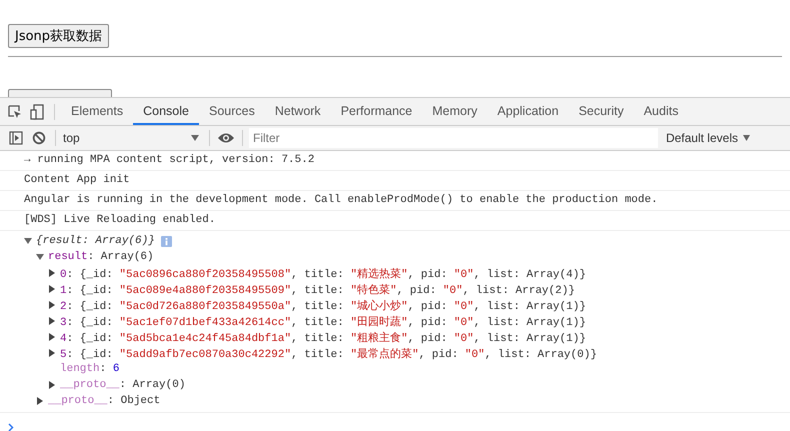  What do you see at coordinates (39, 138) in the screenshot?
I see `clear-icon` at bounding box center [39, 138].